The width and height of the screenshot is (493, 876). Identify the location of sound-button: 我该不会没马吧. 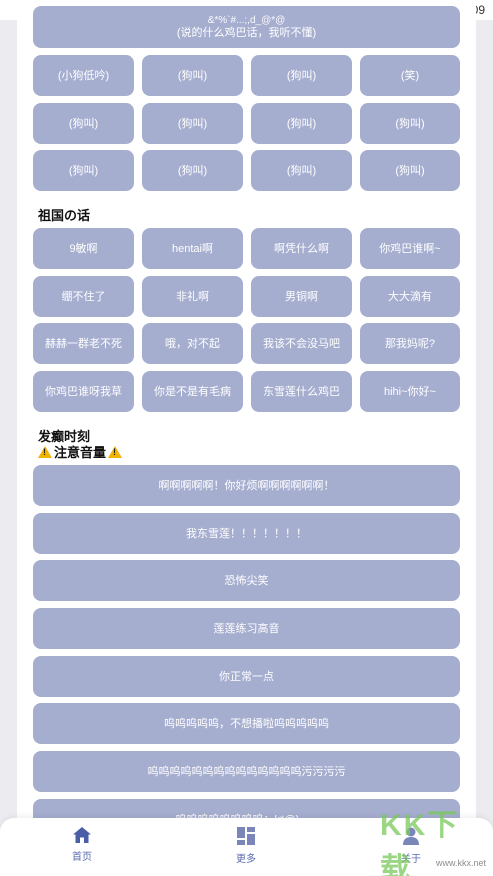
(301, 343).